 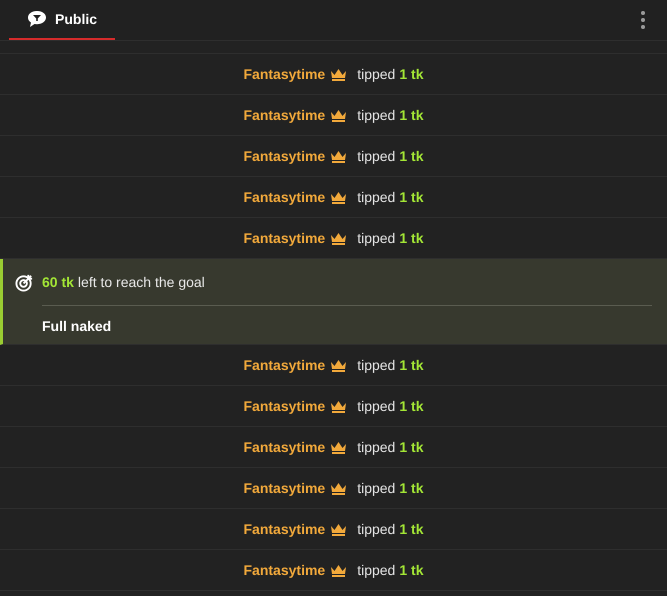 I want to click on target-icon, so click(x=24, y=282).